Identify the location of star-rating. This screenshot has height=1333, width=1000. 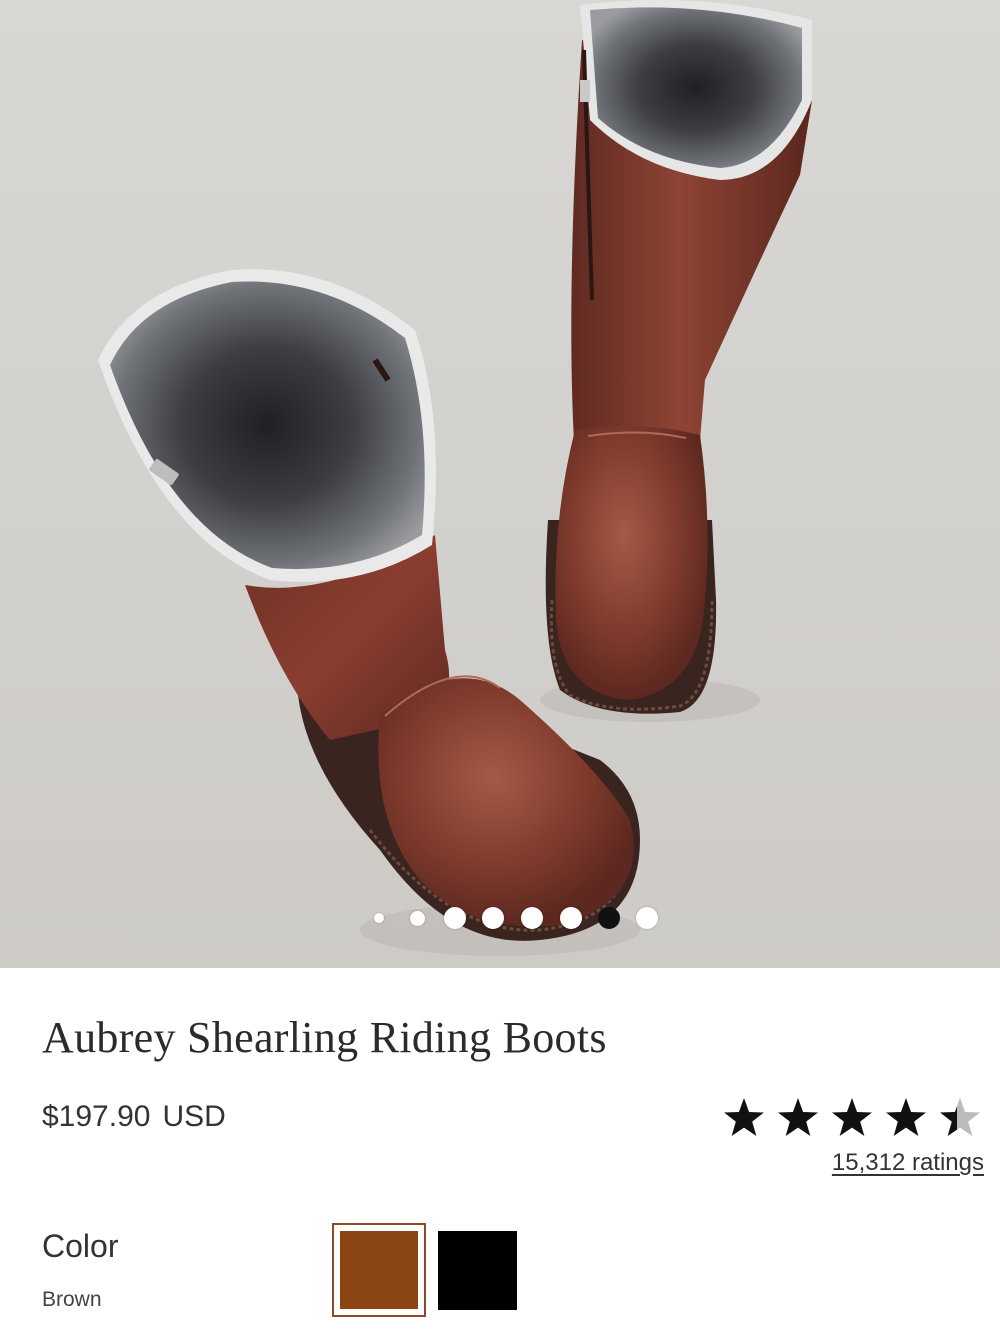
(853, 1118).